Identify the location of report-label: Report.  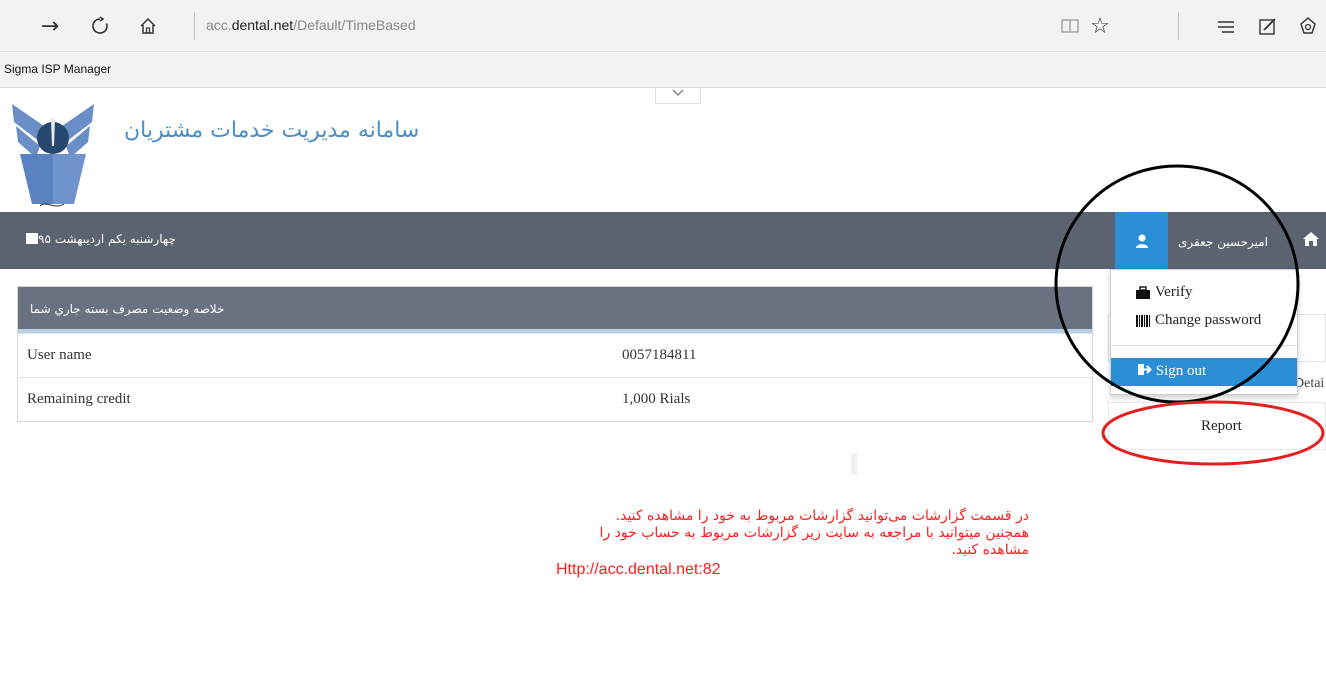
(1221, 426).